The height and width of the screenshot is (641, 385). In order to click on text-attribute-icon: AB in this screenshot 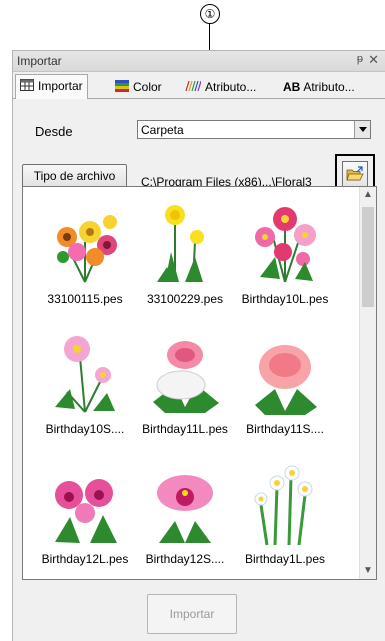, I will do `click(292, 87)`.